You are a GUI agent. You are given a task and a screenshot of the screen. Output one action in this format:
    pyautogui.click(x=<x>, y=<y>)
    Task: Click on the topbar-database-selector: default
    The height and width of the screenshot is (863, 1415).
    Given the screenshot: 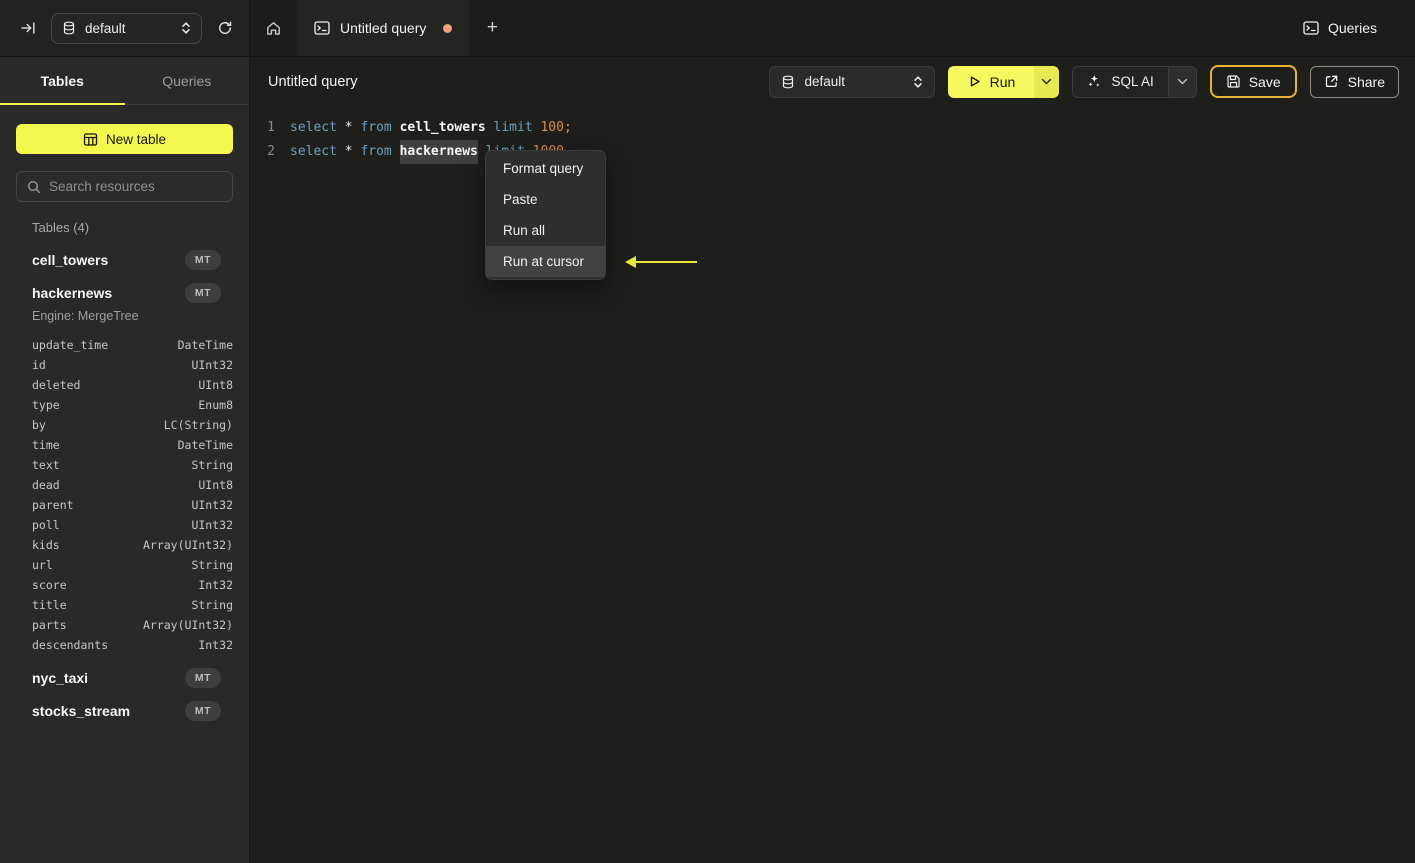 What is the action you would take?
    pyautogui.click(x=126, y=28)
    